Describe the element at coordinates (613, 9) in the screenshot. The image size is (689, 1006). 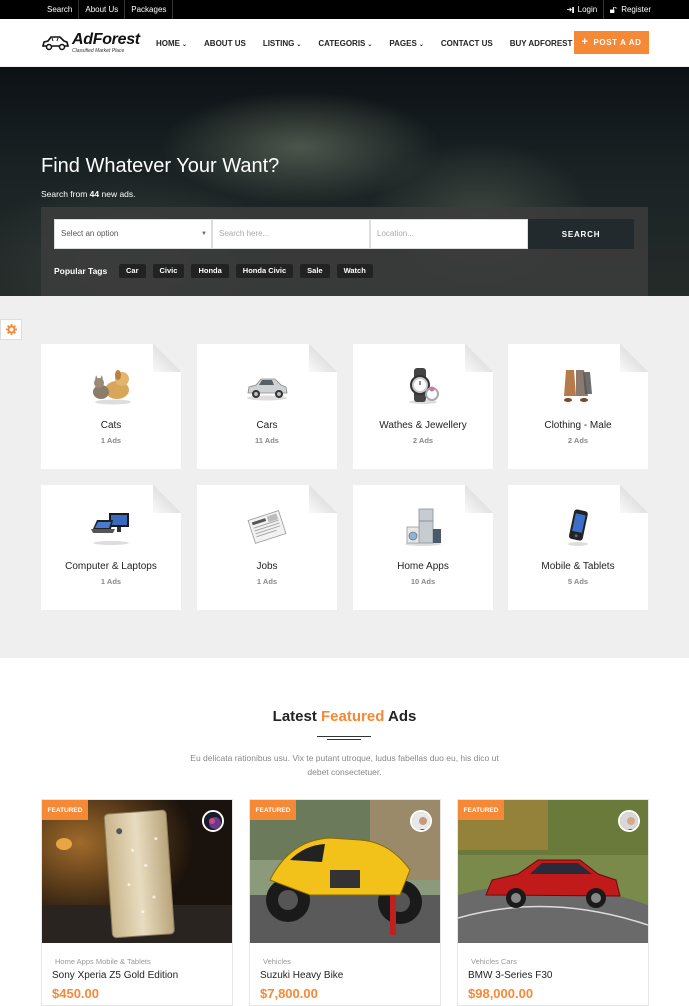
I see `unlock-icon` at that location.